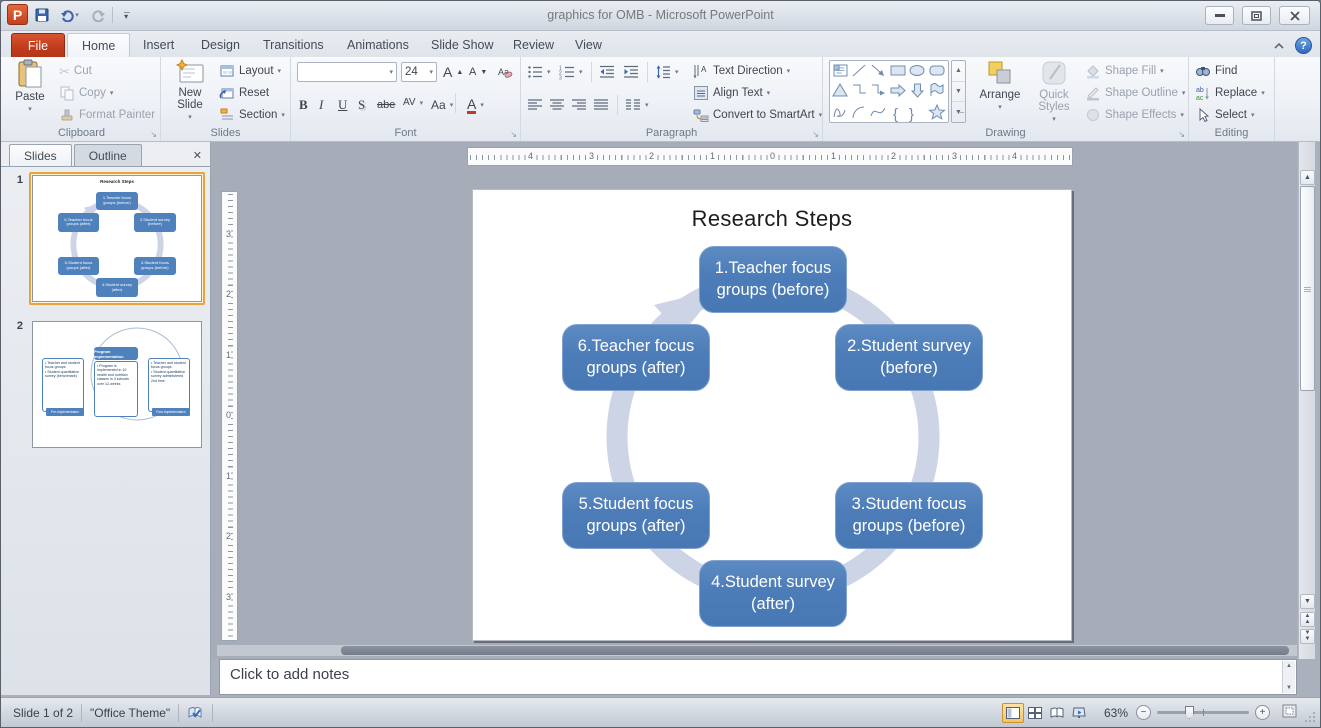 The width and height of the screenshot is (1321, 728). What do you see at coordinates (40, 155) in the screenshot?
I see `tab-slides: Slides` at bounding box center [40, 155].